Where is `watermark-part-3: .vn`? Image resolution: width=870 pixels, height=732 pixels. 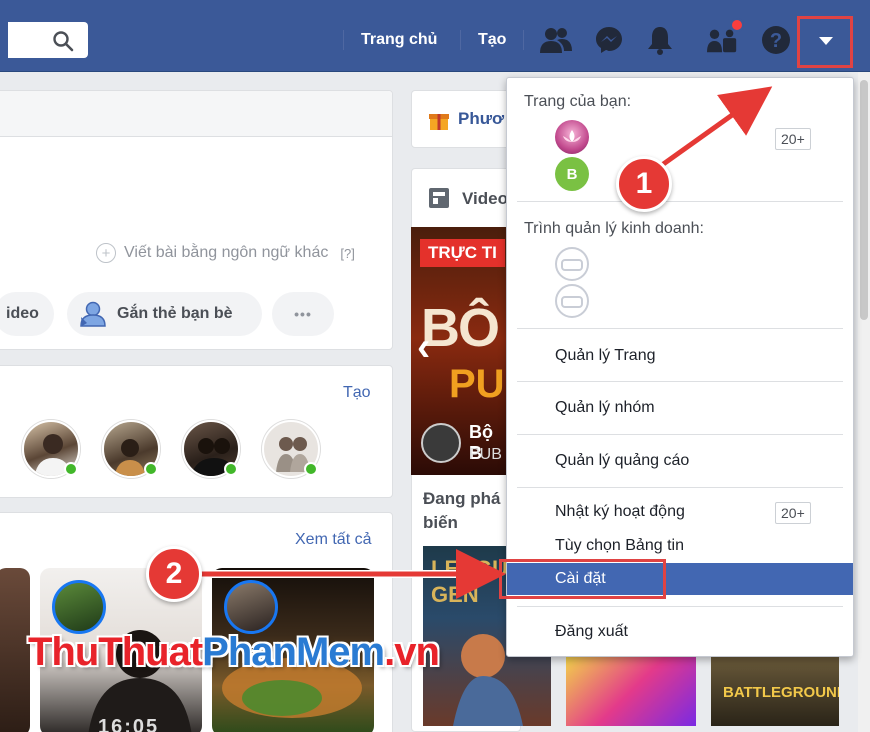 watermark-part-3: .vn is located at coordinates (412, 652).